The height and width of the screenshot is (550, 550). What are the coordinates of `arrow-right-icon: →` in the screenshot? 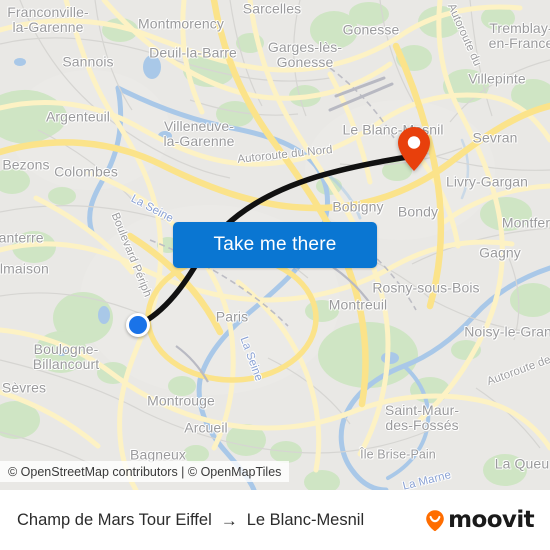 It's located at (229, 520).